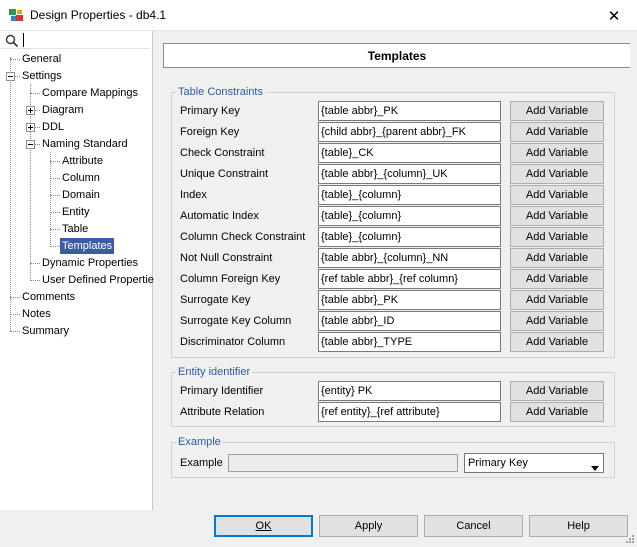 The height and width of the screenshot is (547, 637). What do you see at coordinates (318, 15) in the screenshot?
I see `title-bar: Design Properties - db4.1 ✕` at bounding box center [318, 15].